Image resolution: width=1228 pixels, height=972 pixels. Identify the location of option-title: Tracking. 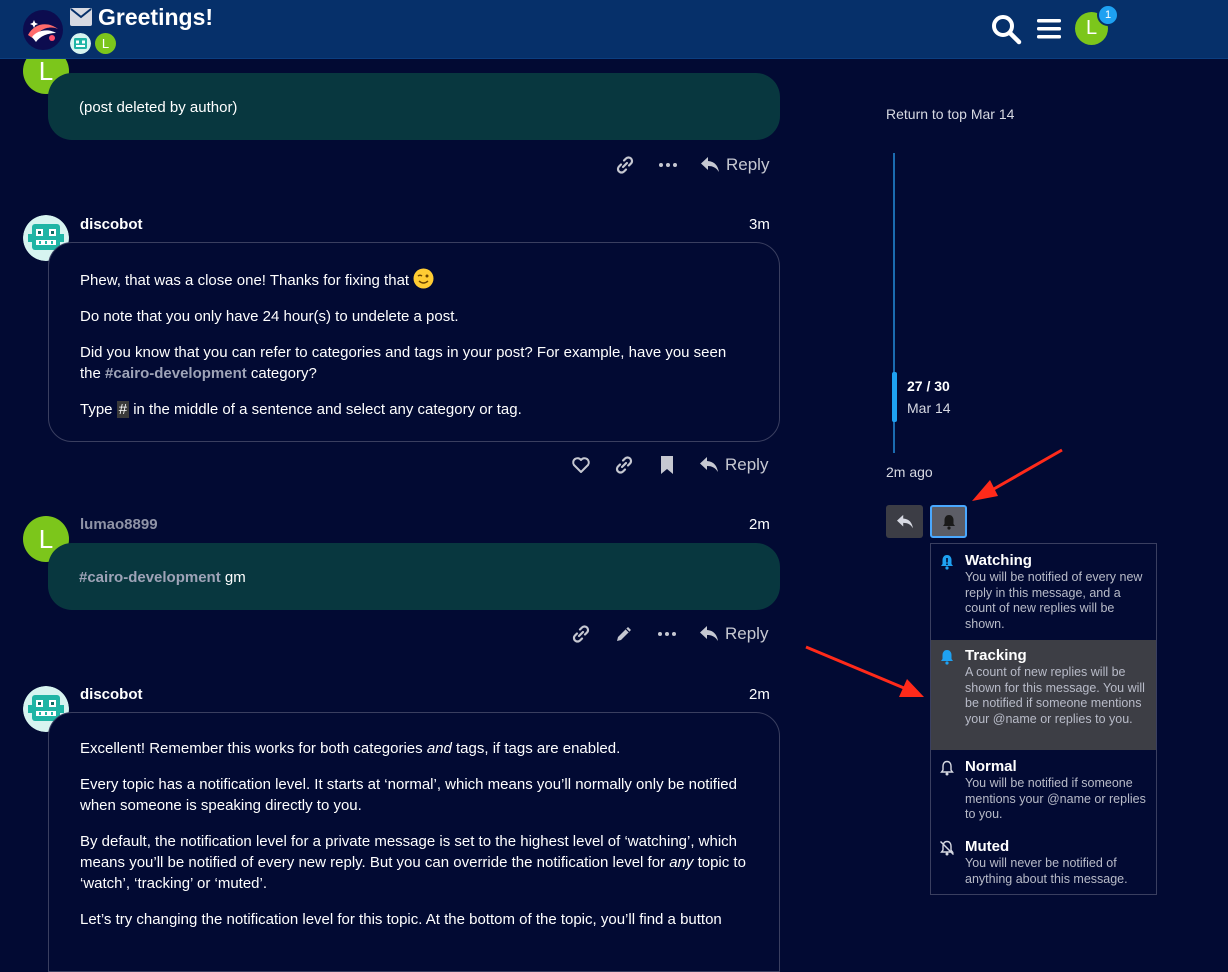
(996, 655).